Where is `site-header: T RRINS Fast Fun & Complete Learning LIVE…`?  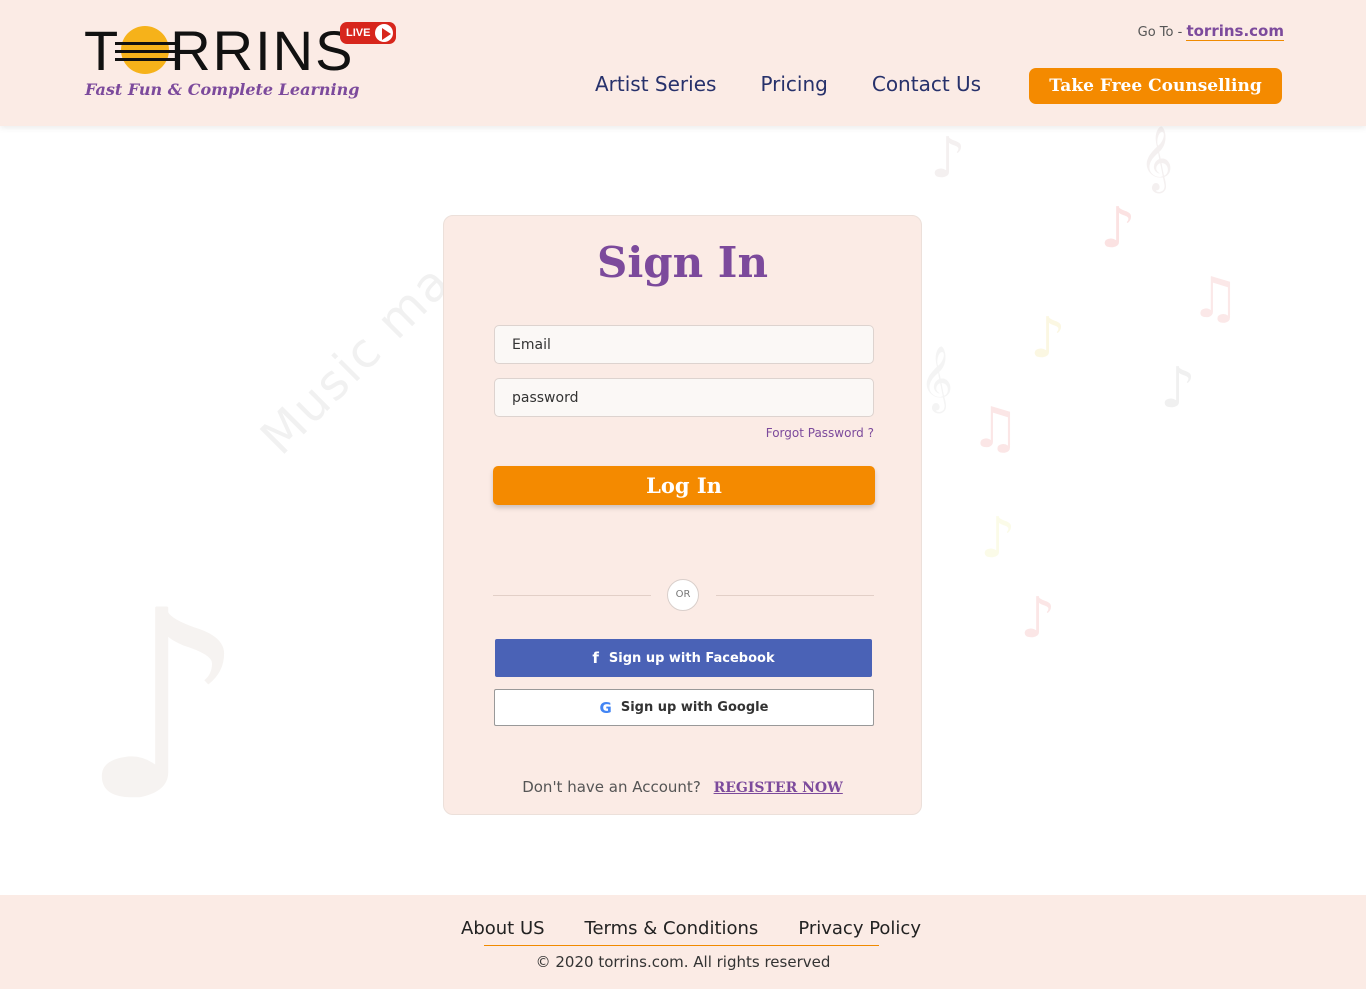
site-header: T RRINS Fast Fun & Complete Learning LIVE… is located at coordinates (683, 63).